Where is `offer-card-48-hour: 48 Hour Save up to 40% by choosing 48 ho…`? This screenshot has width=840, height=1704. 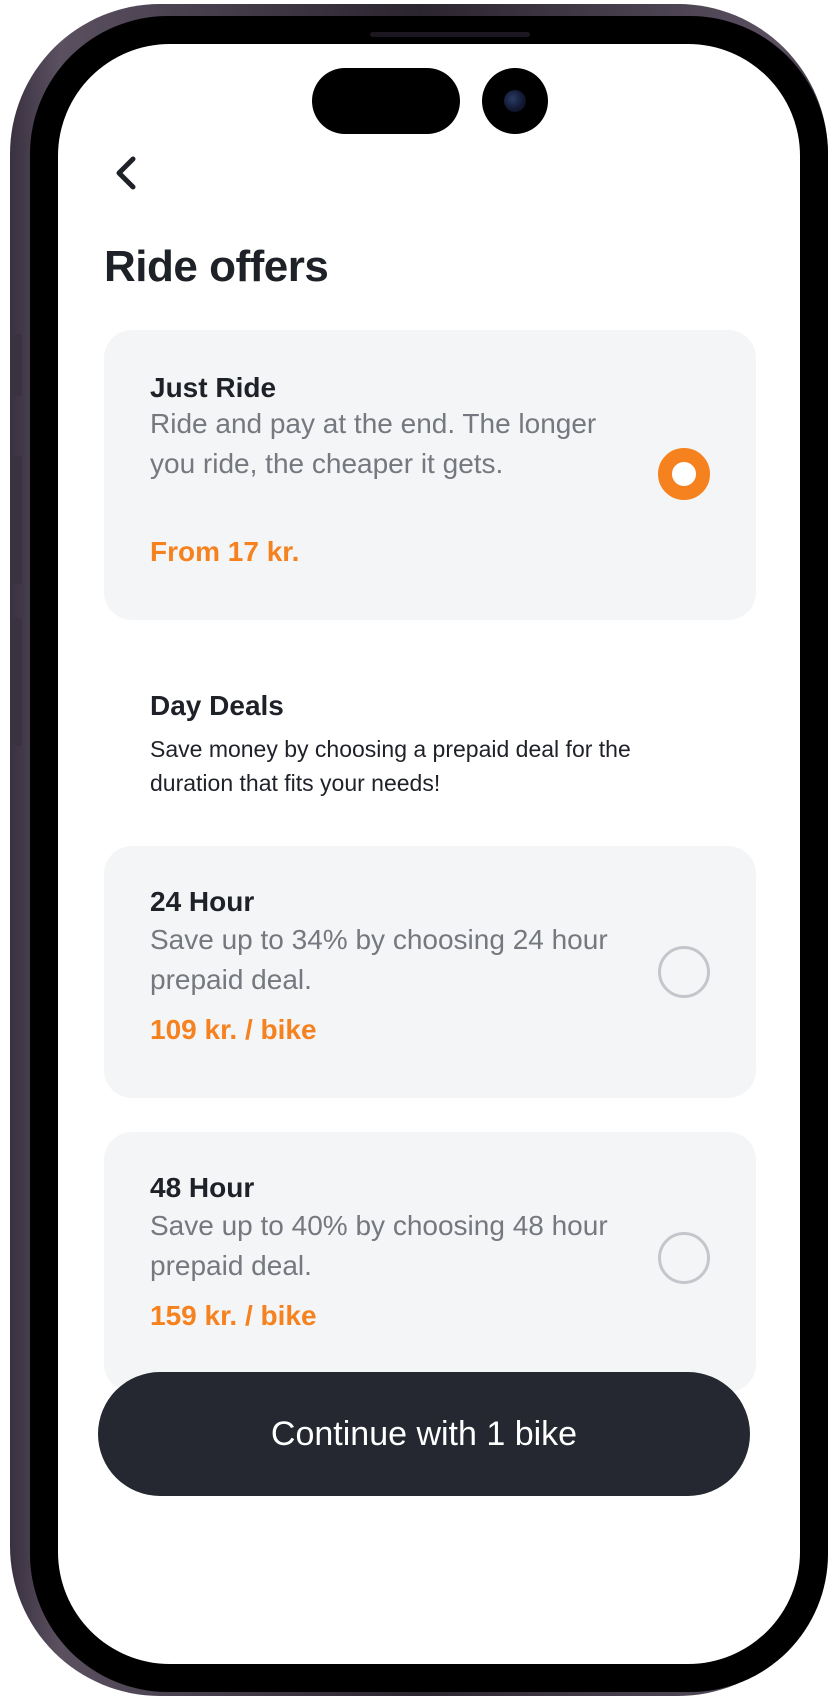 offer-card-48-hour: 48 Hour Save up to 40% by choosing 48 ho… is located at coordinates (430, 1262).